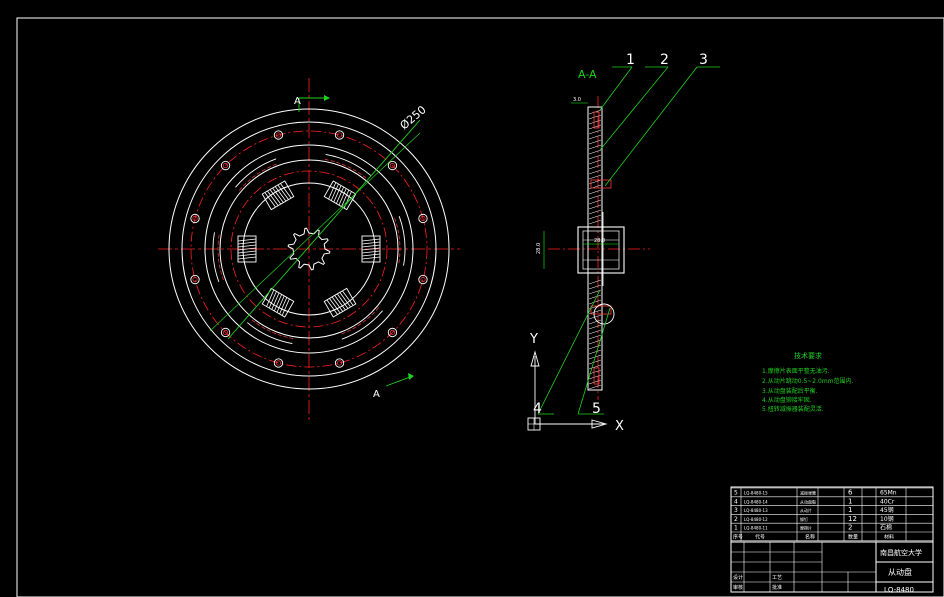 This screenshot has width=944, height=597. I want to click on bom-row: 5 LQ-8480-15 减振弹簧 6 65Mn, so click(815, 493).